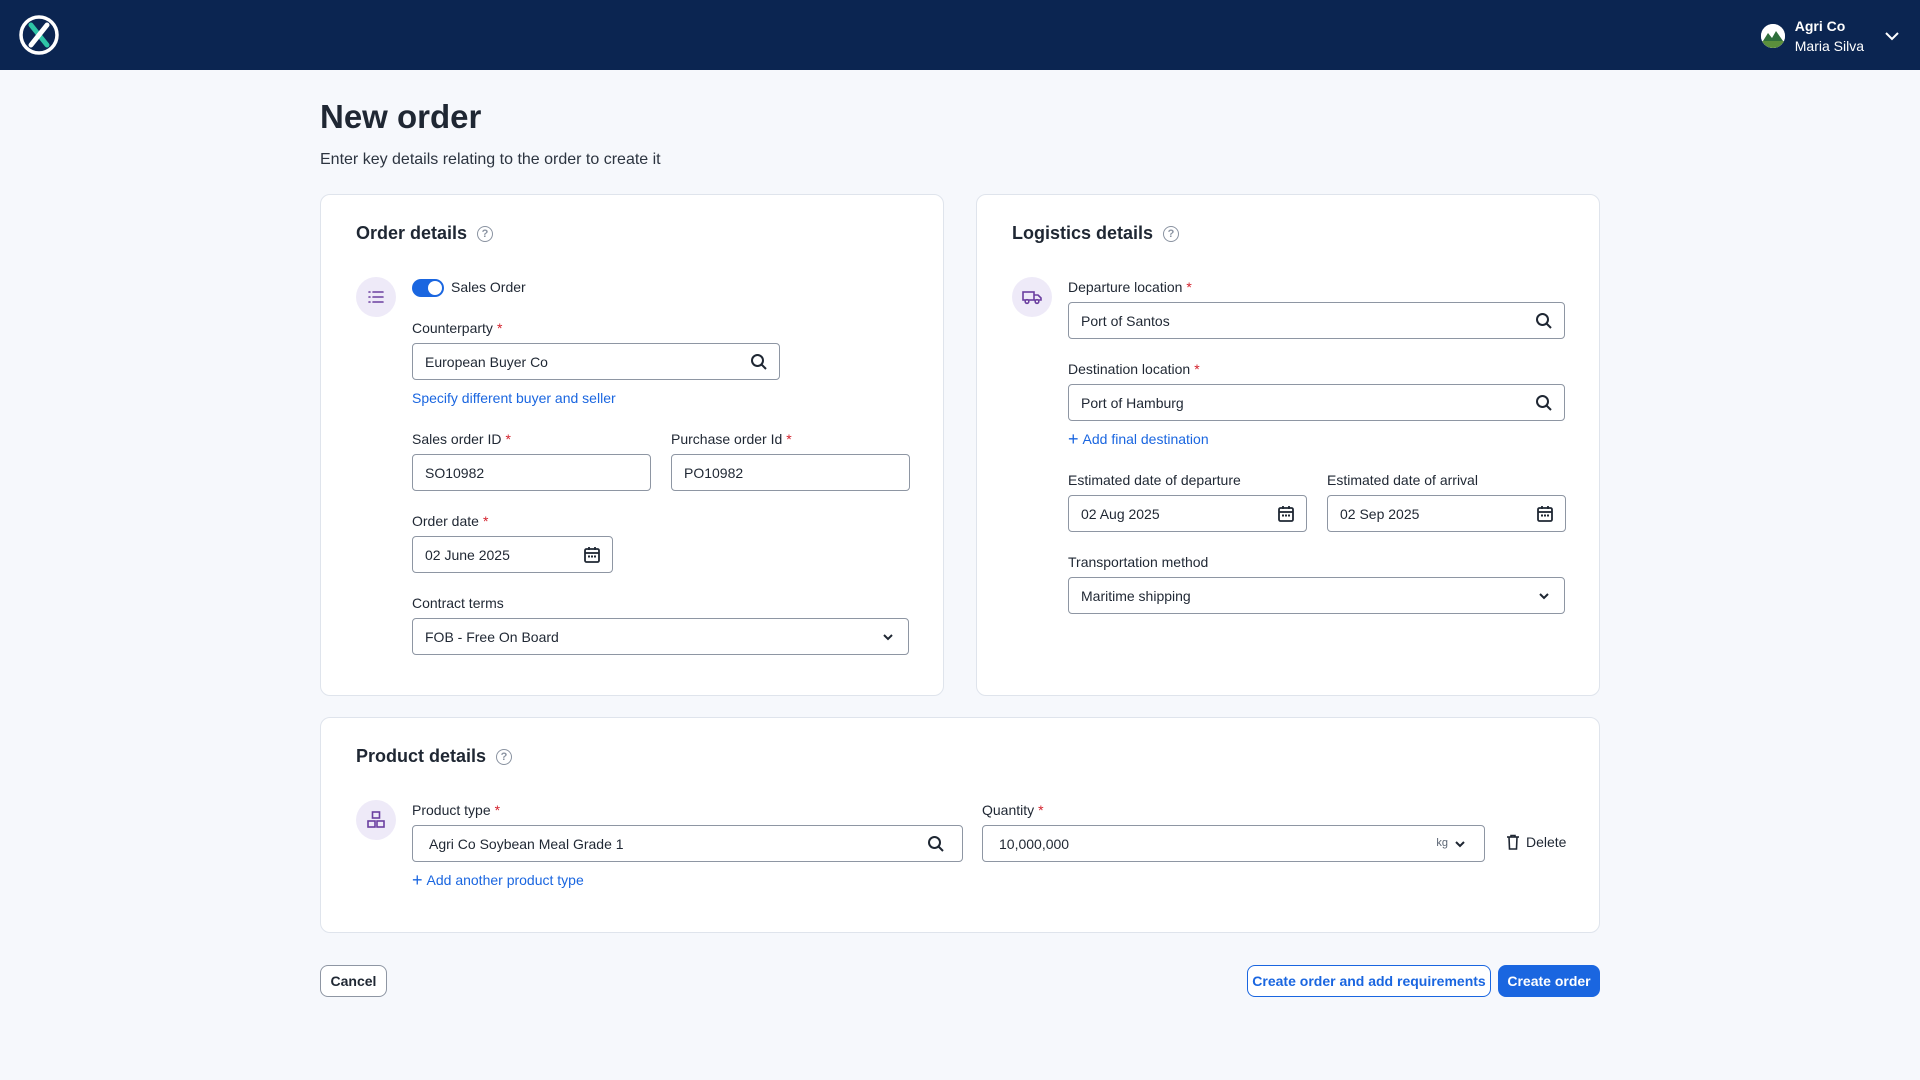 Image resolution: width=1920 pixels, height=1080 pixels. I want to click on departure-location-input: Port of Santos, so click(1316, 320).